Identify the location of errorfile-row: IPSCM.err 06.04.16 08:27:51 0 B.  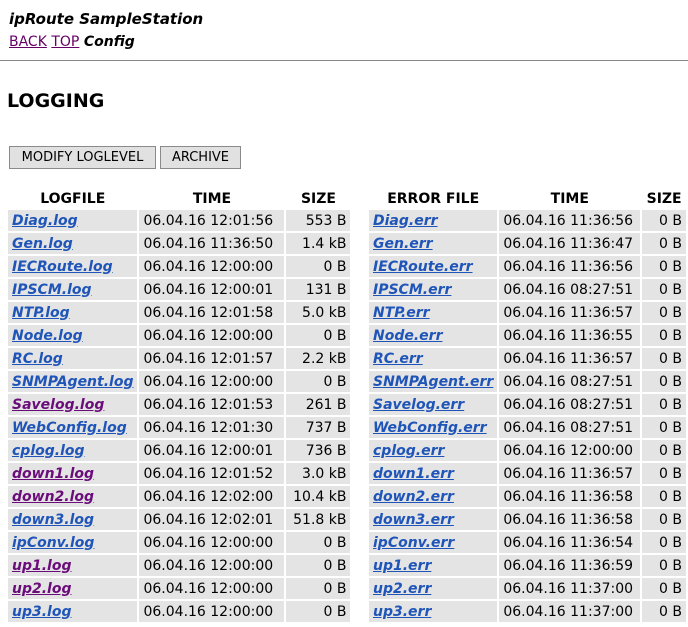
(527, 289).